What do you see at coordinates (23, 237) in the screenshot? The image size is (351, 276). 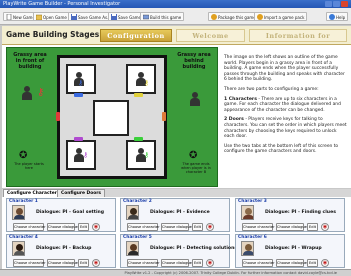 I see `character-title: Character 4` at bounding box center [23, 237].